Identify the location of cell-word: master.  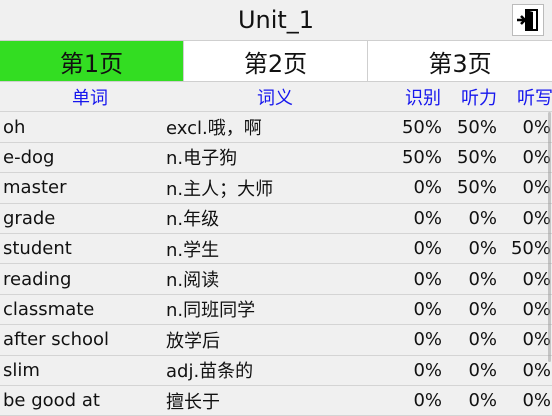
(35, 188).